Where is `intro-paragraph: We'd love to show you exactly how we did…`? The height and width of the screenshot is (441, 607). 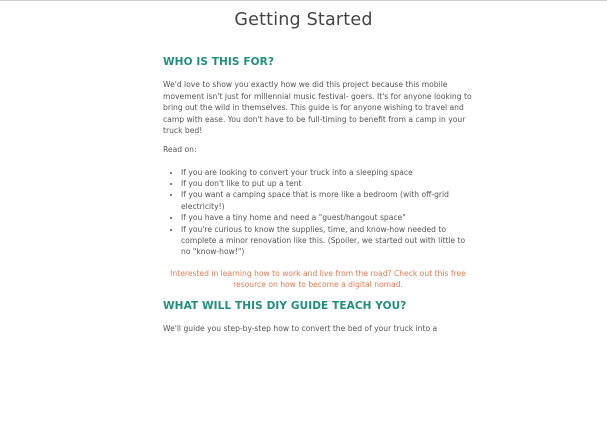
intro-paragraph: We'd love to show you exactly how we did… is located at coordinates (317, 108).